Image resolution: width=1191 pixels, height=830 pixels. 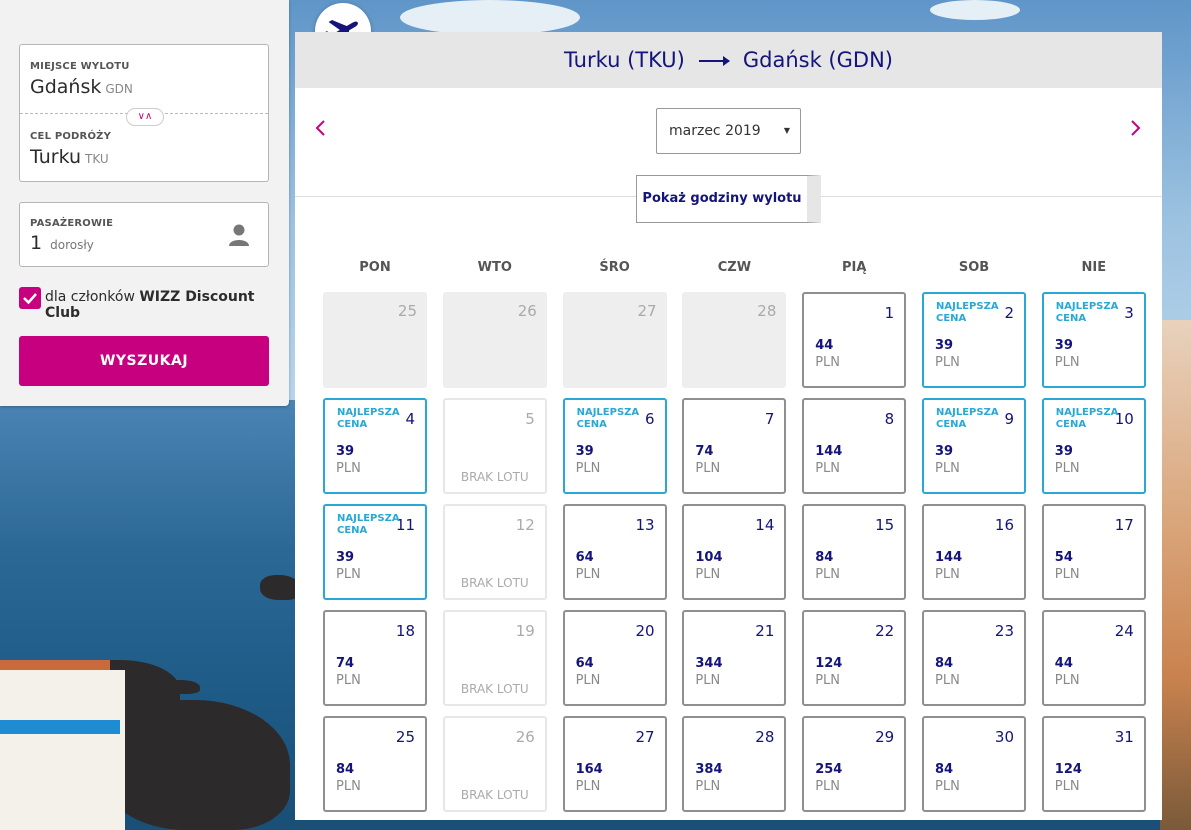 I want to click on calendar-day: 31 124 PLN, so click(x=1093, y=764).